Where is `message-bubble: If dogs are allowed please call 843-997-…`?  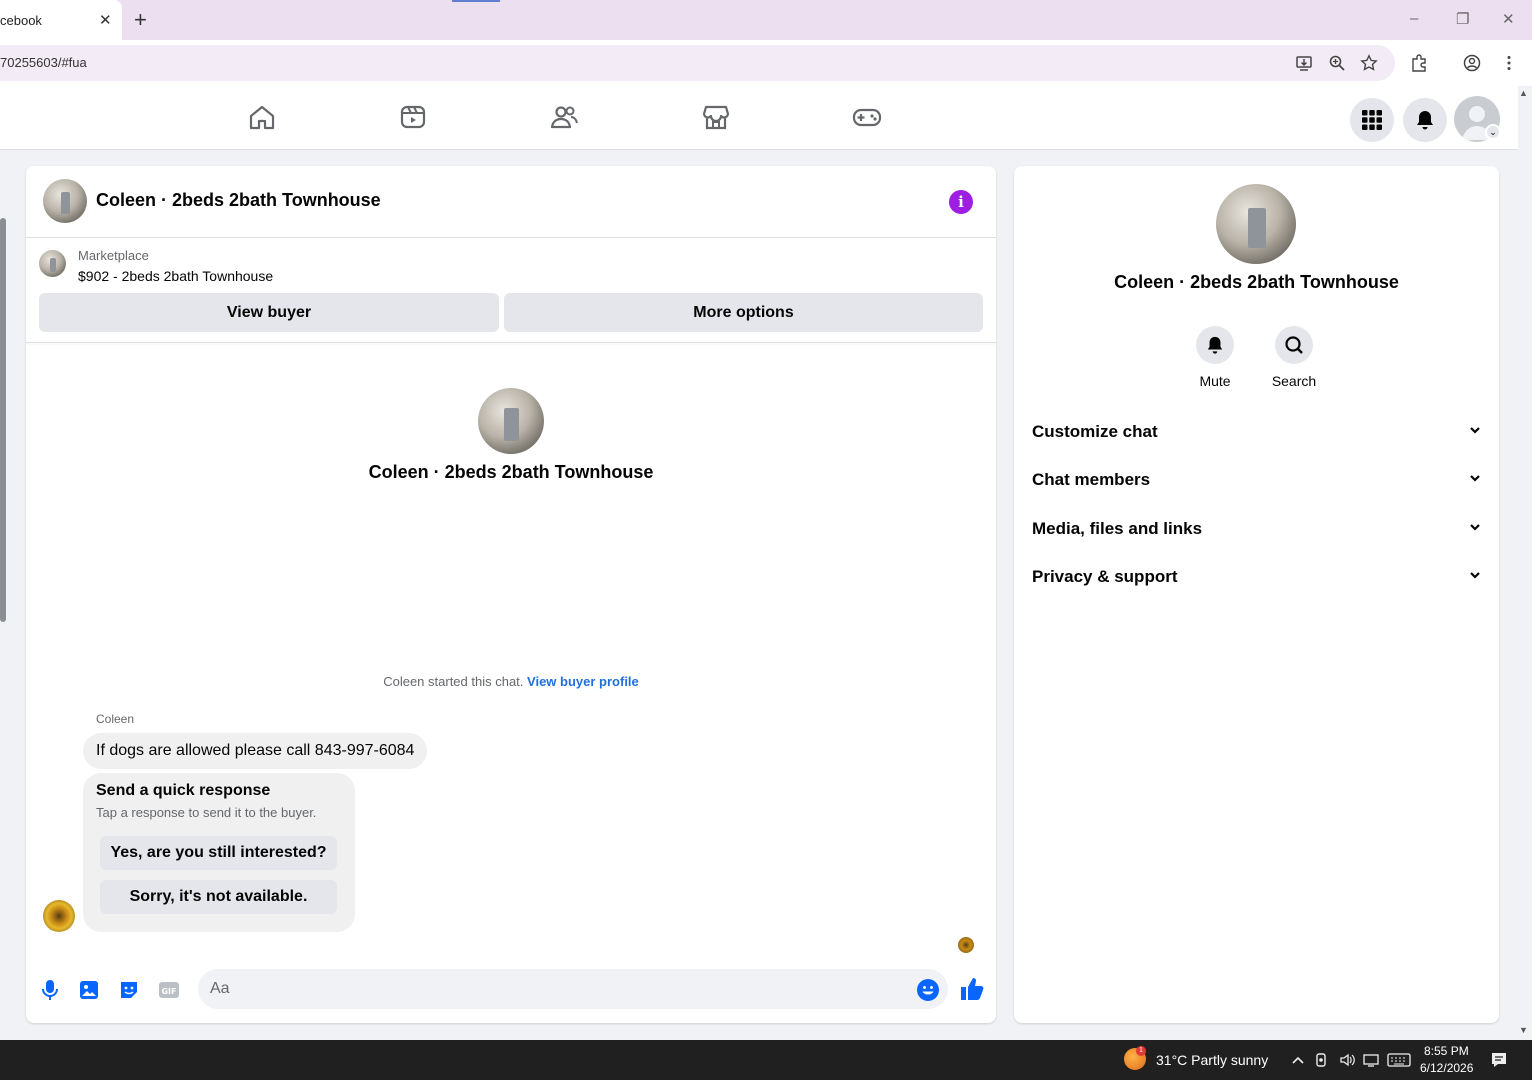 message-bubble: If dogs are allowed please call 843-997-… is located at coordinates (255, 751).